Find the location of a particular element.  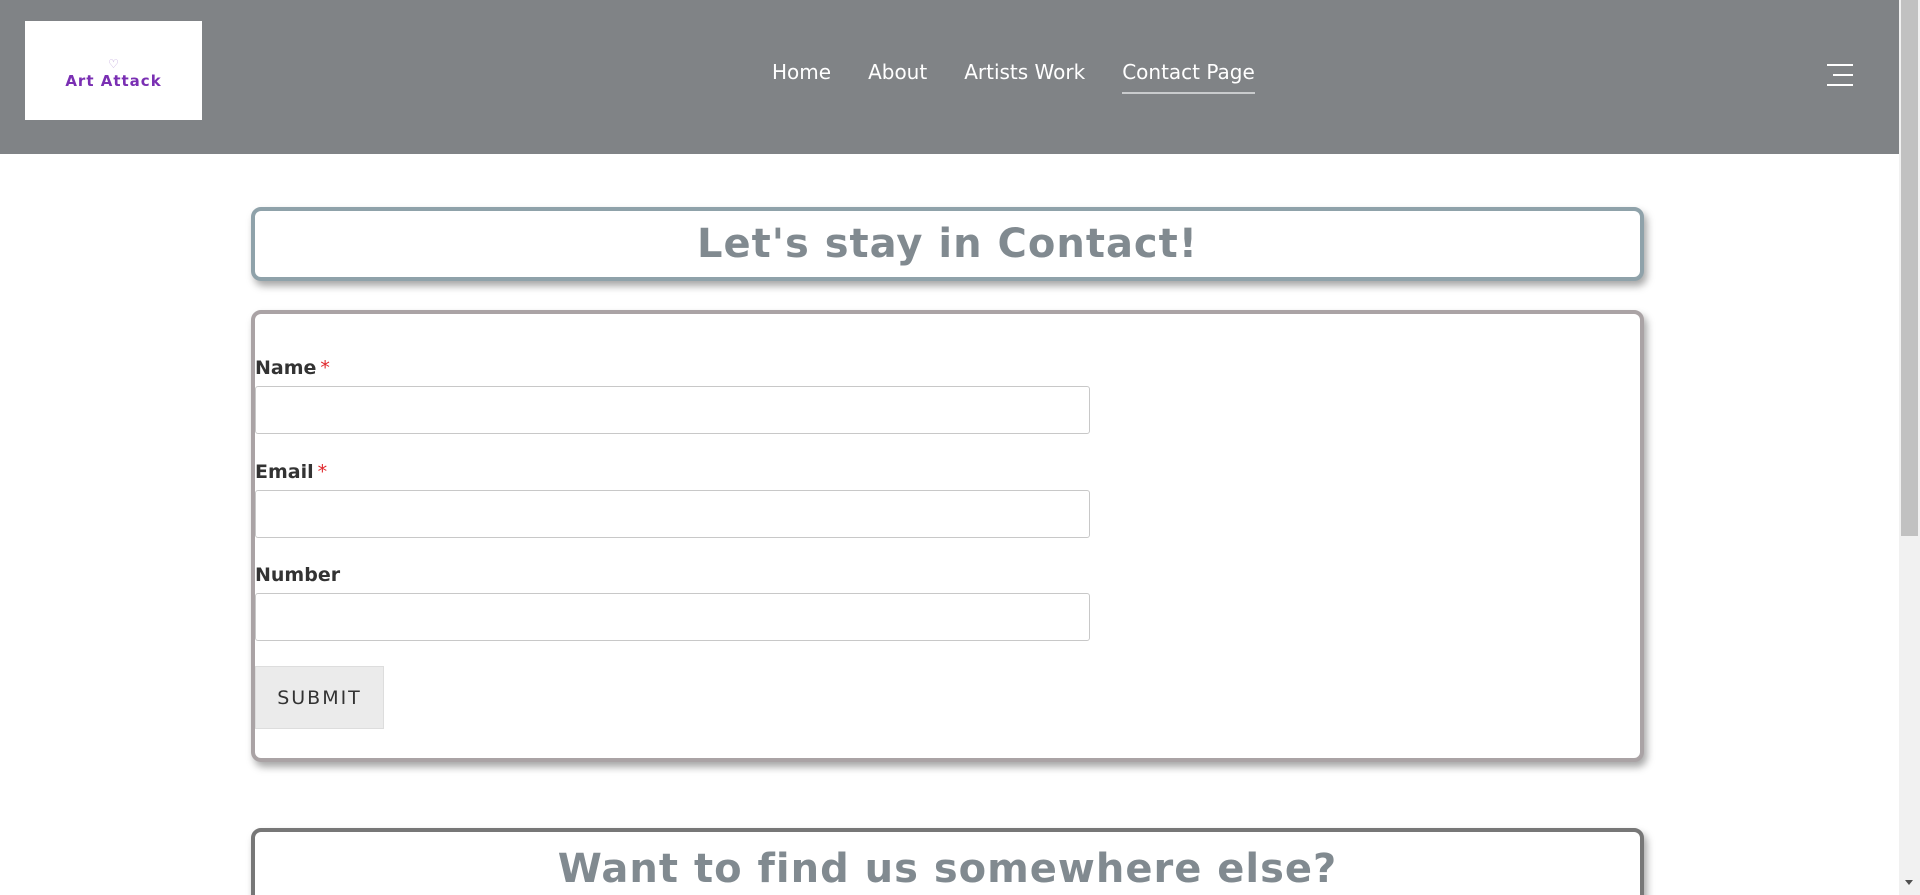

name-input is located at coordinates (672, 410).